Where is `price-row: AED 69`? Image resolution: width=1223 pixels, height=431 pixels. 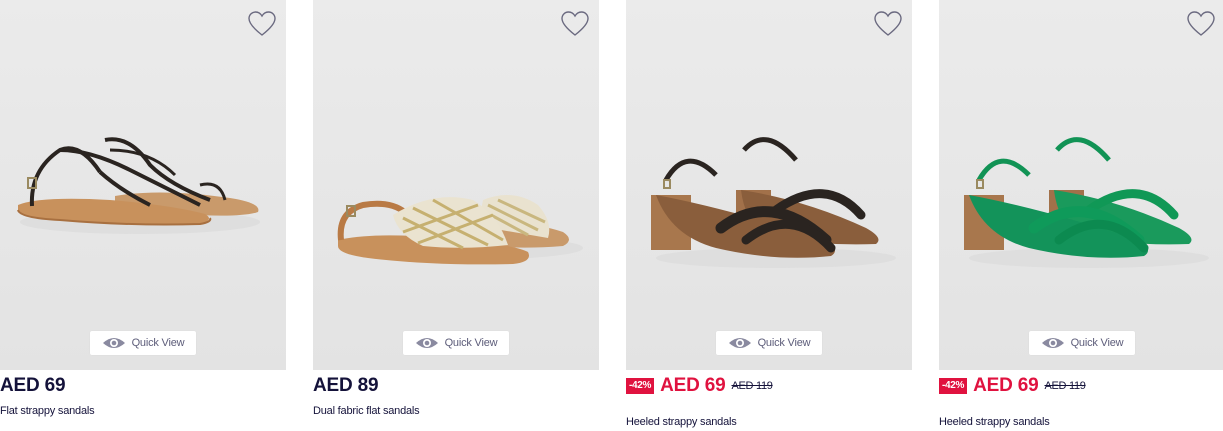 price-row: AED 69 is located at coordinates (33, 386).